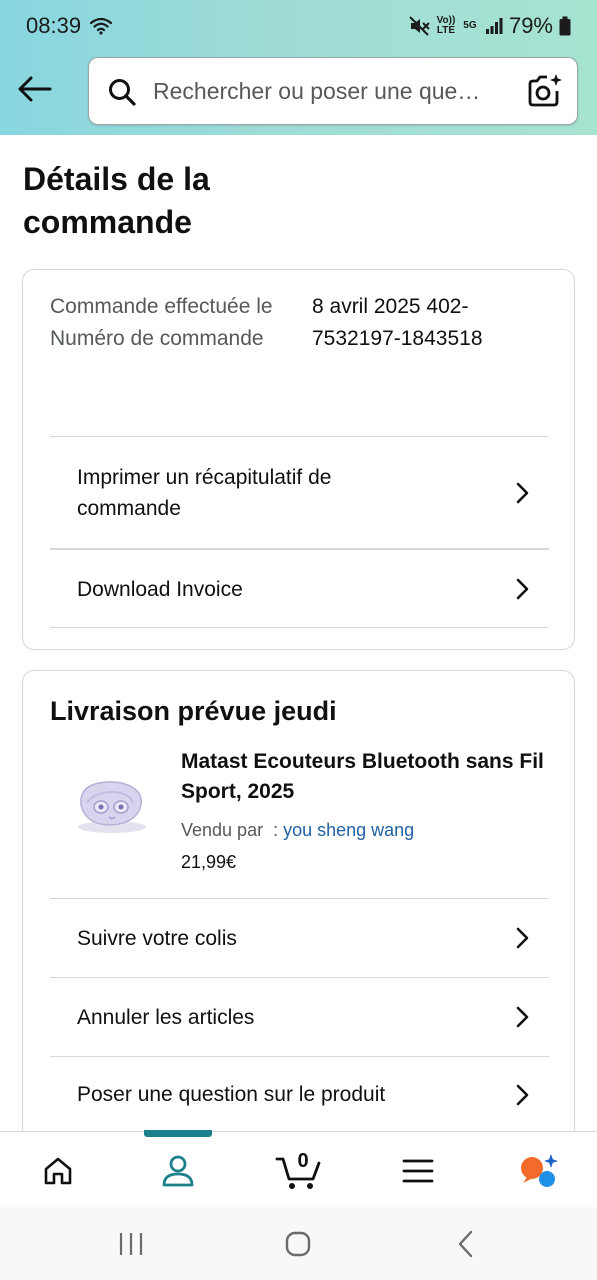 Image resolution: width=597 pixels, height=1280 pixels. I want to click on cart-count-badge: 0, so click(303, 1161).